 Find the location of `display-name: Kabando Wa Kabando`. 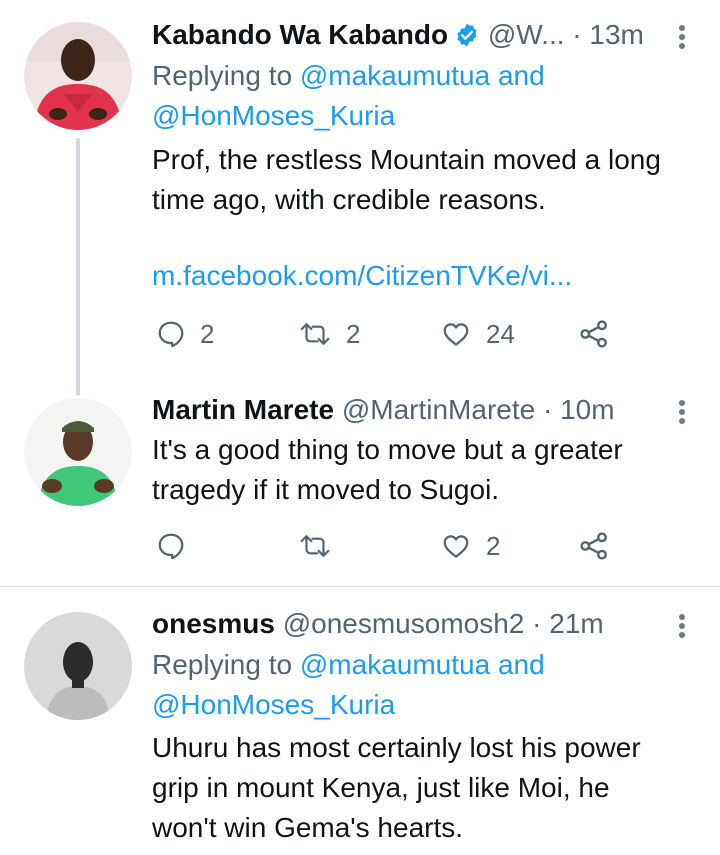

display-name: Kabando Wa Kabando is located at coordinates (300, 34).